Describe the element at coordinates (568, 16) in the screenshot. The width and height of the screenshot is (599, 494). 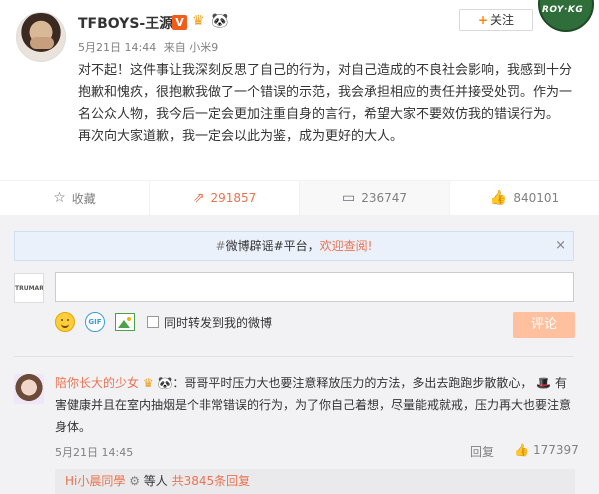
I see `corner-logo: ROY·KG` at that location.